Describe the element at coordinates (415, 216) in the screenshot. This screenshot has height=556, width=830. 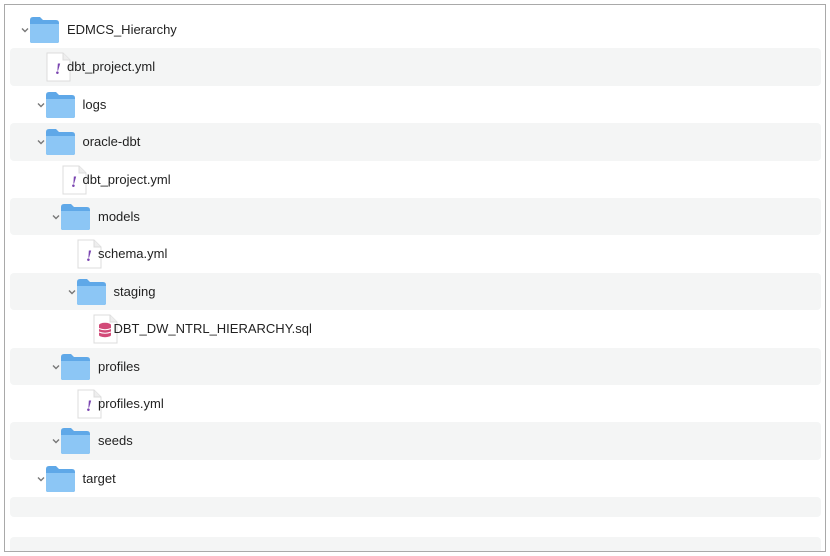
I see `folder-row: models` at that location.